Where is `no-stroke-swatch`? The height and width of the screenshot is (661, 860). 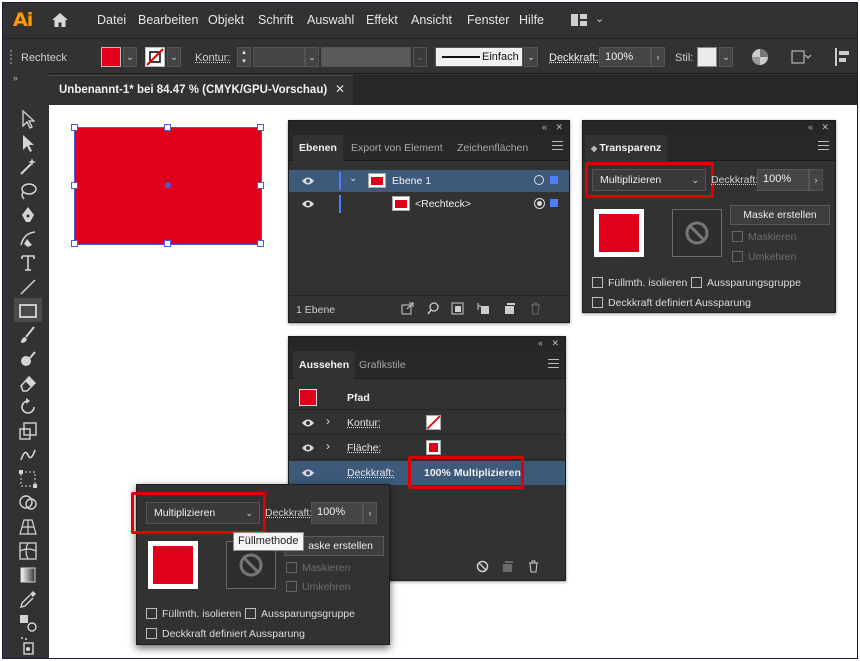 no-stroke-swatch is located at coordinates (433, 422).